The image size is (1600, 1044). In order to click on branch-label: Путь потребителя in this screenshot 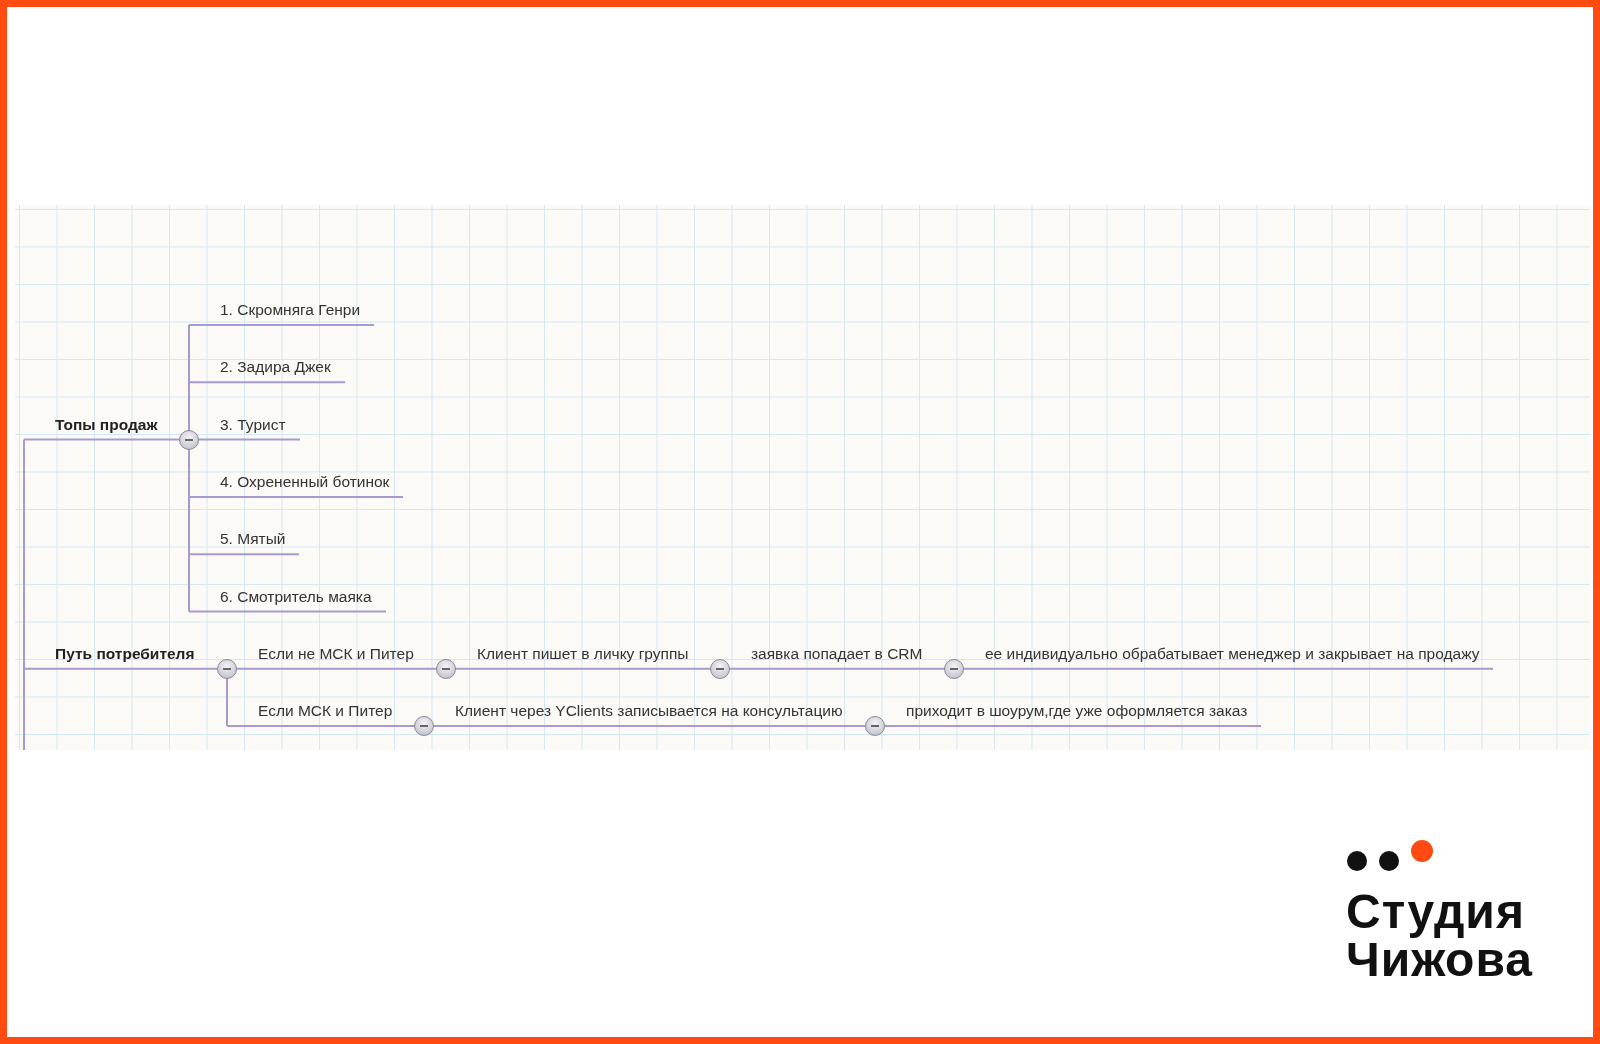, I will do `click(125, 653)`.